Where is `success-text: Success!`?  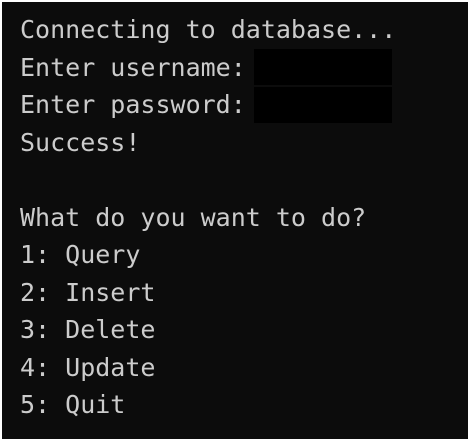
success-text: Success! is located at coordinates (80, 142).